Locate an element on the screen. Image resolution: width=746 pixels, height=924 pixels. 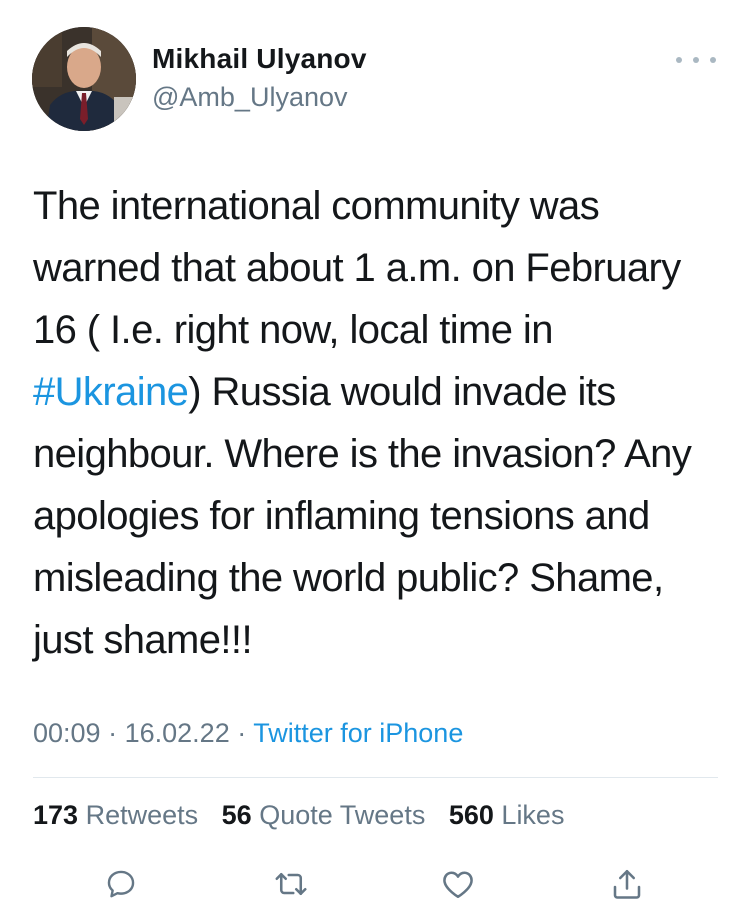
retweets-count: 173 is located at coordinates (56, 815).